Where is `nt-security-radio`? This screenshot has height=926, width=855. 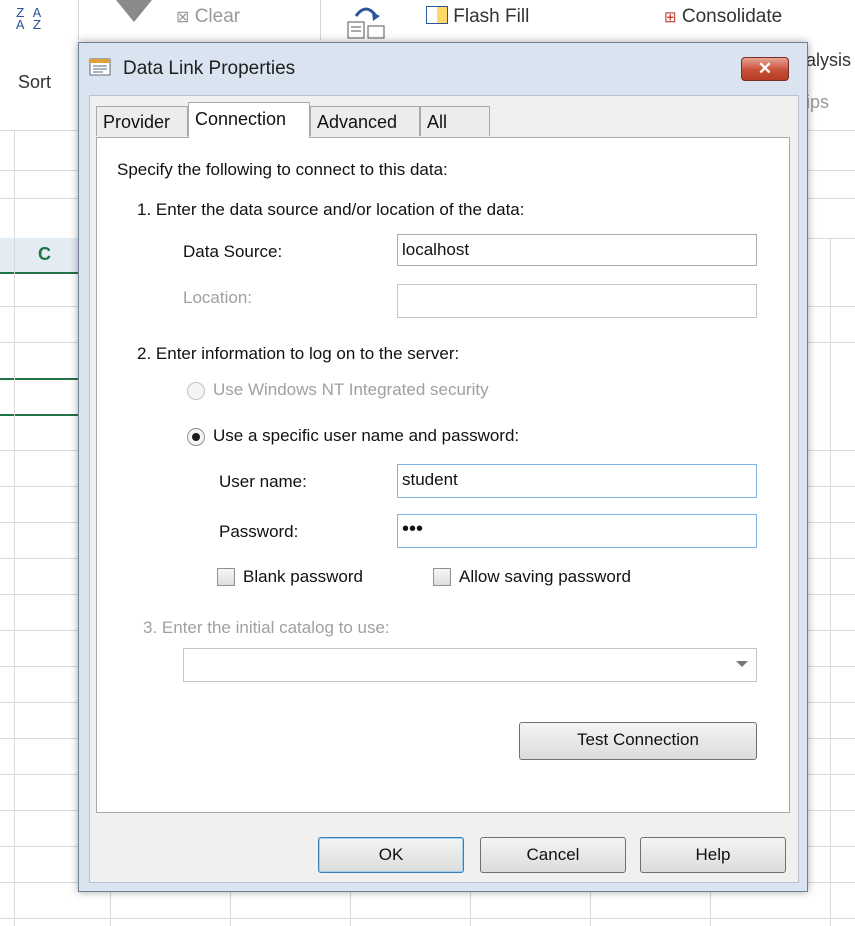
nt-security-radio is located at coordinates (196, 391).